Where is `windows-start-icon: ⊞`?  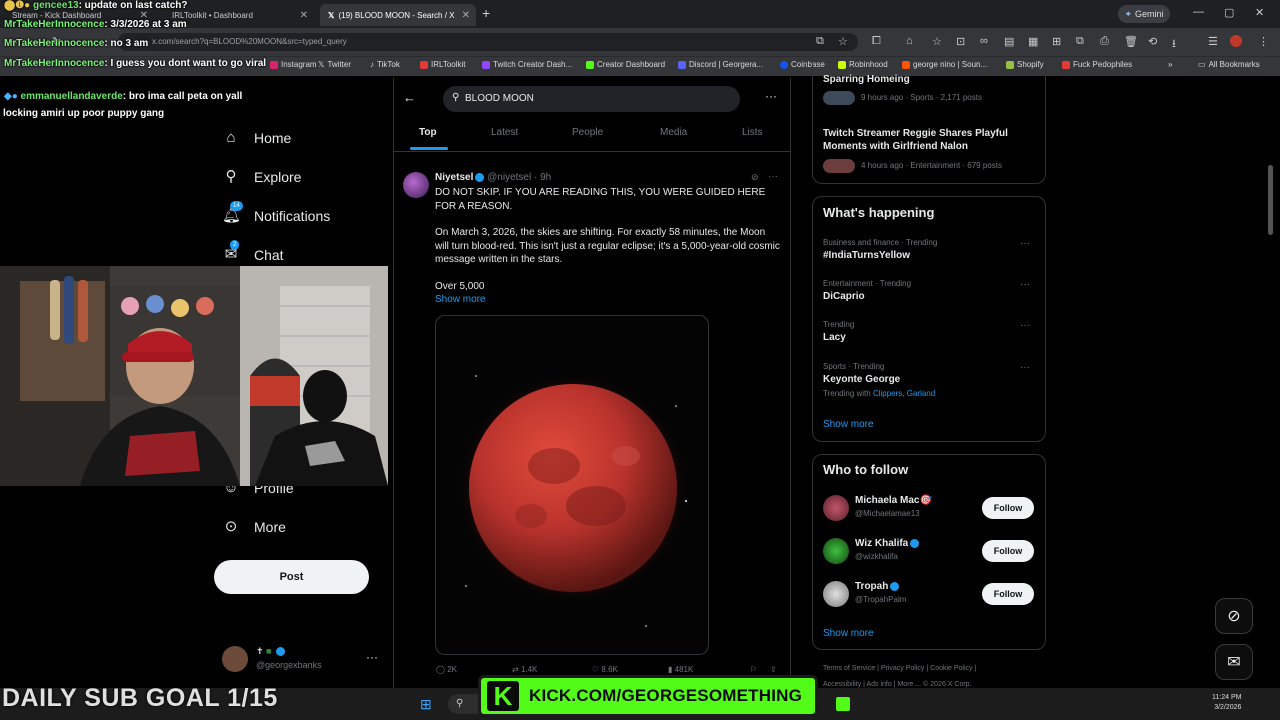
windows-start-icon: ⊞ is located at coordinates (426, 704).